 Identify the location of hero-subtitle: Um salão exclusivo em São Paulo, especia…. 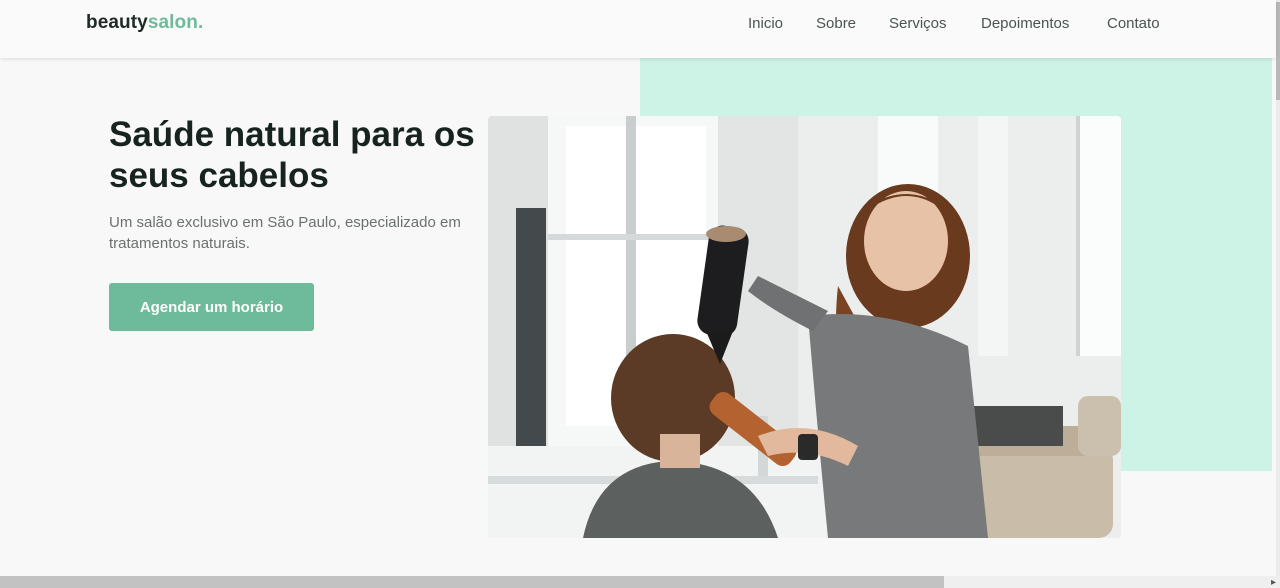
(285, 233).